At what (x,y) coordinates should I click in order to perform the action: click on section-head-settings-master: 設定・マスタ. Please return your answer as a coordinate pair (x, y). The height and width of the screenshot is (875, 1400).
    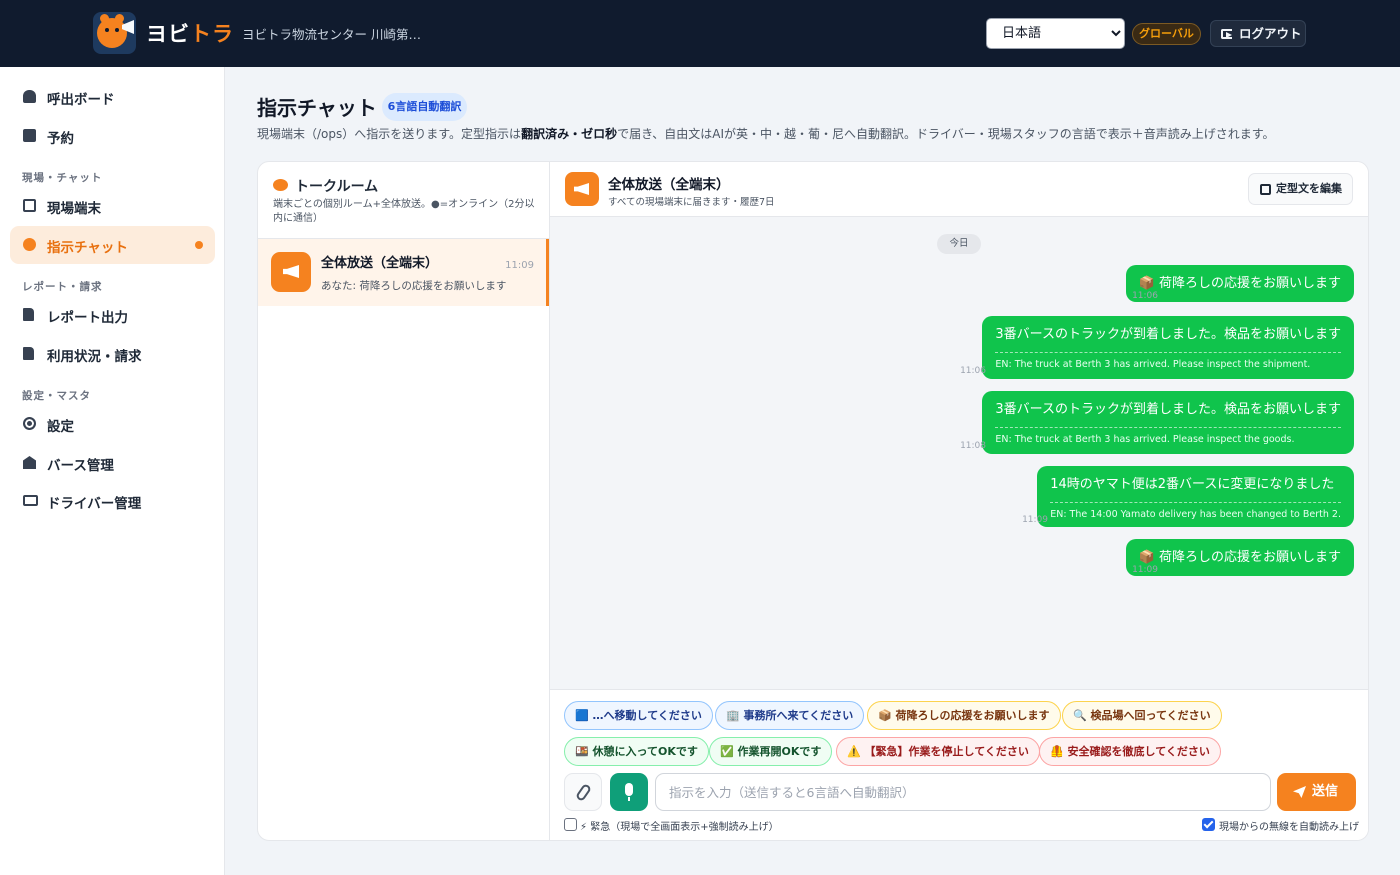
    Looking at the image, I should click on (56, 396).